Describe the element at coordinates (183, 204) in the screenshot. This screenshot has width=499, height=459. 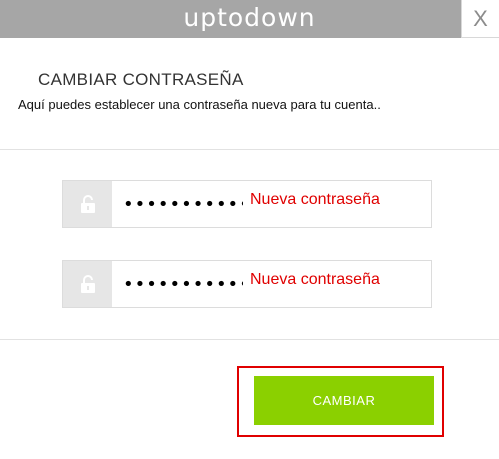
I see `new-password-input` at that location.